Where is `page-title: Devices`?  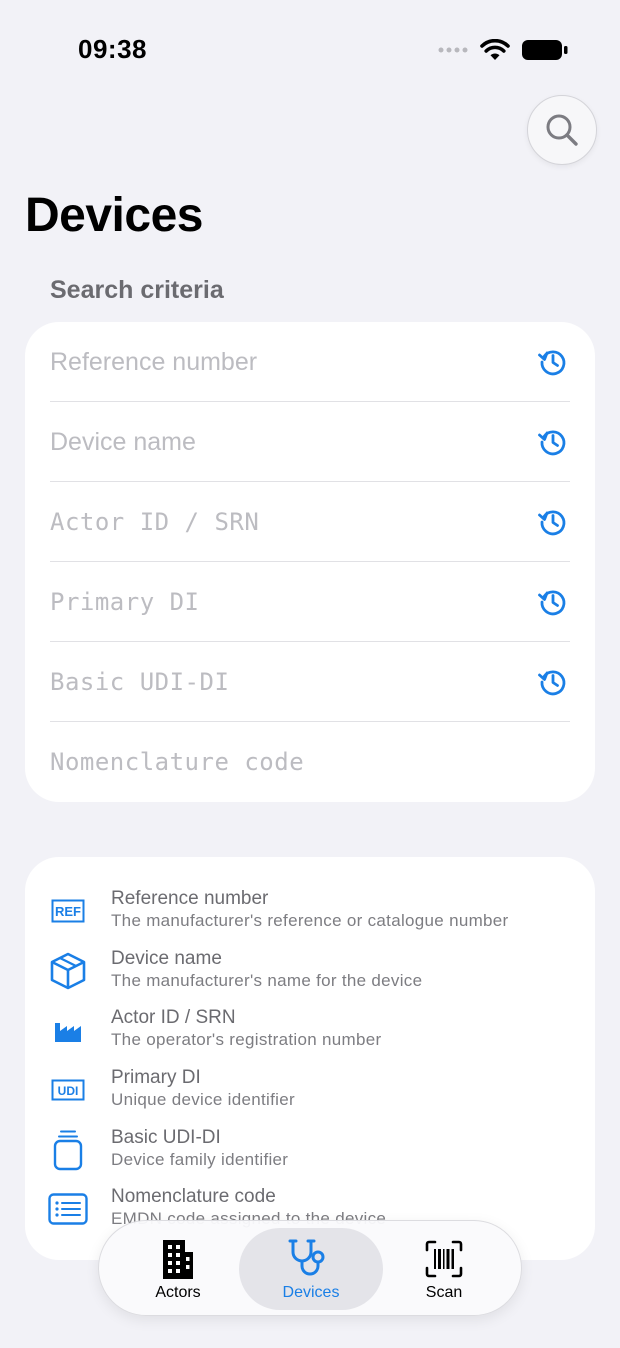
page-title: Devices is located at coordinates (114, 215).